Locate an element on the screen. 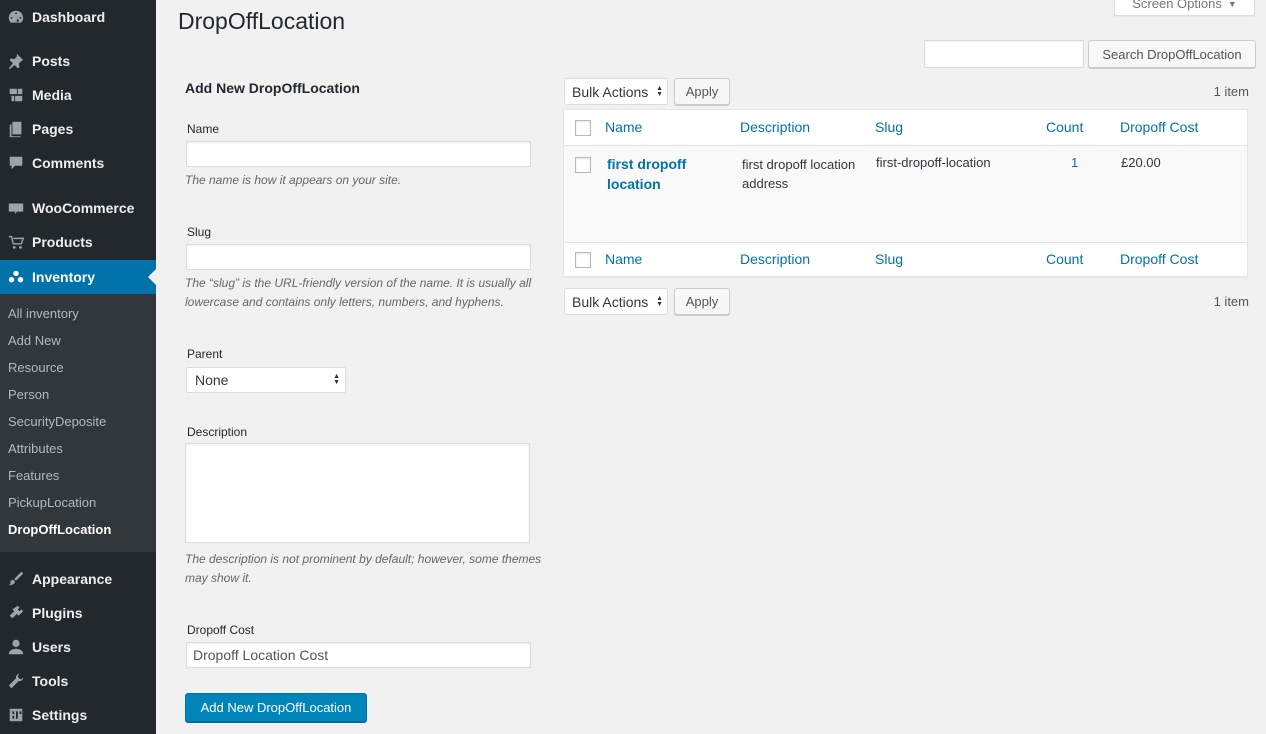 The image size is (1266, 734). page-title: DropOffLocation is located at coordinates (262, 21).